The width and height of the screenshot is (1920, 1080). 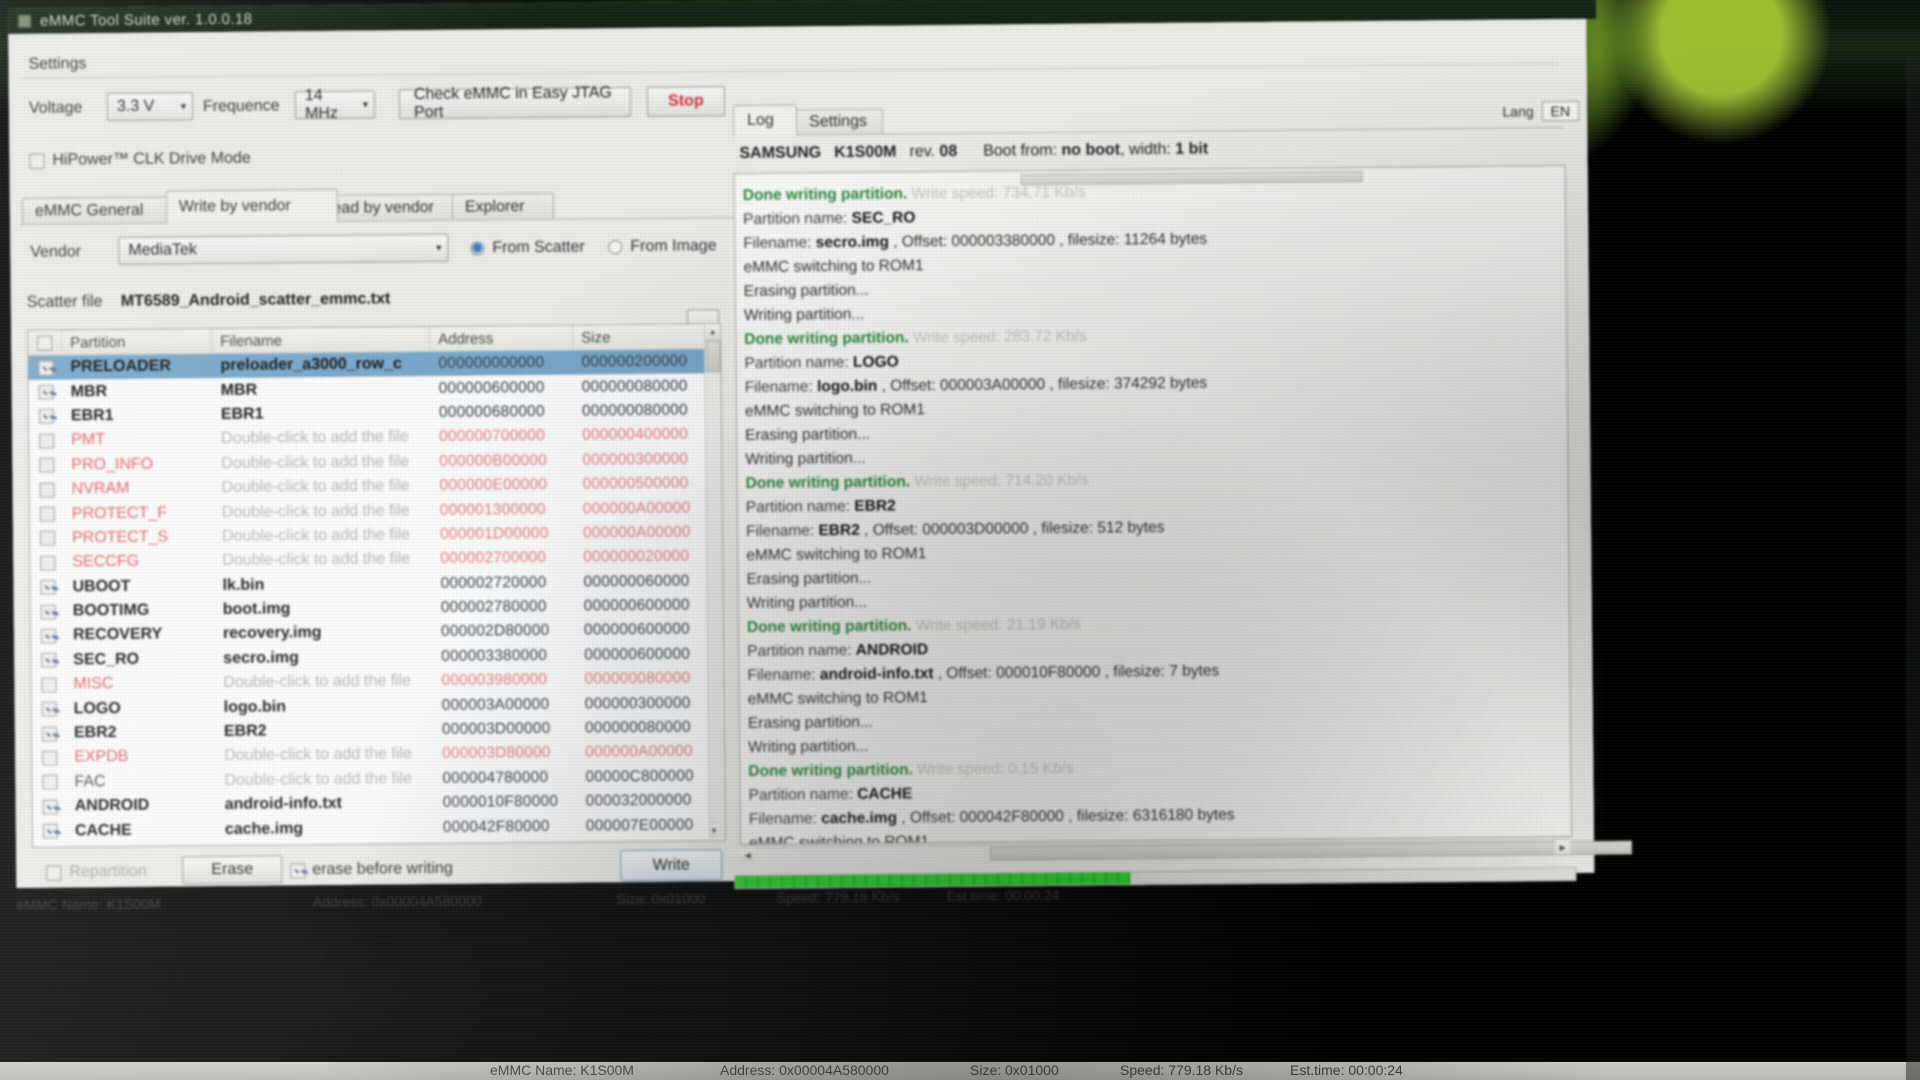 I want to click on cell-filename: android-info.txt, so click(x=326, y=804).